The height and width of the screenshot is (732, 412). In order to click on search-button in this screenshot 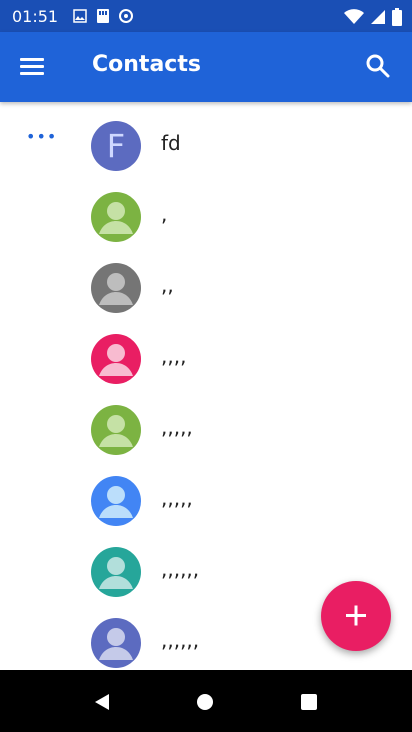, I will do `click(378, 66)`.